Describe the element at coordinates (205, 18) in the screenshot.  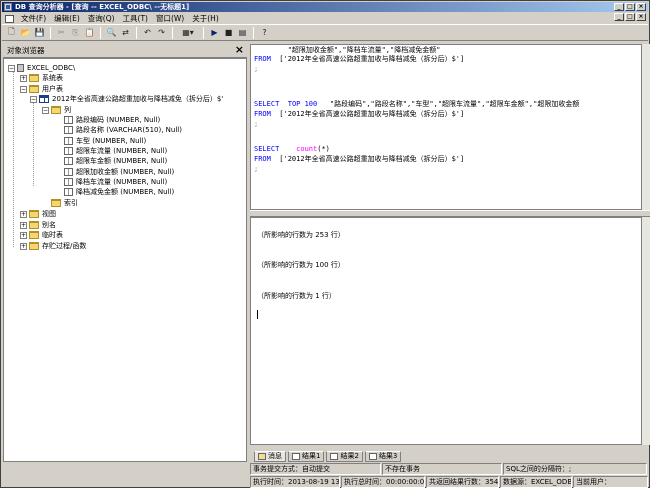
I see `menu-about: 关于(H)` at that location.